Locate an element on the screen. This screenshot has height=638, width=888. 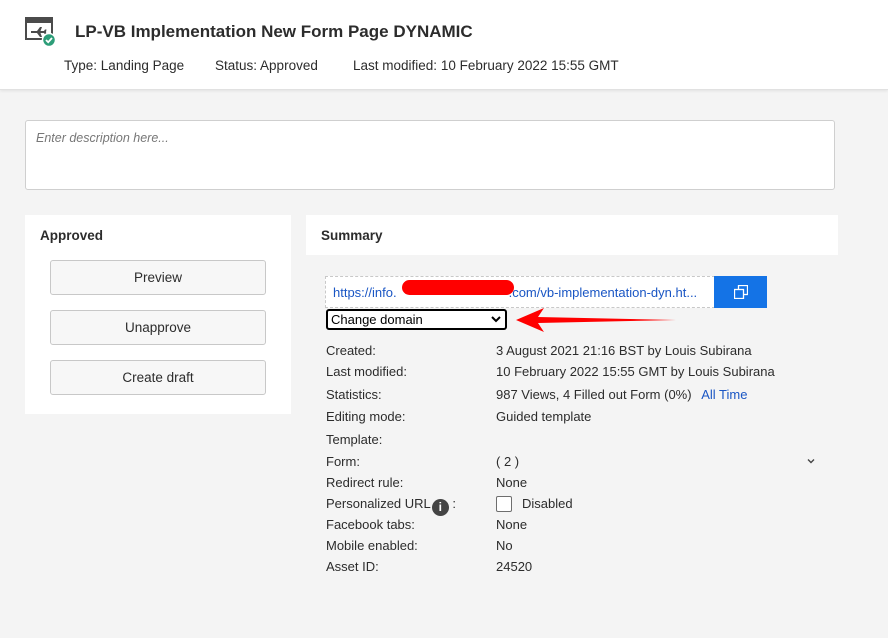
all-time-link: All Time is located at coordinates (724, 394).